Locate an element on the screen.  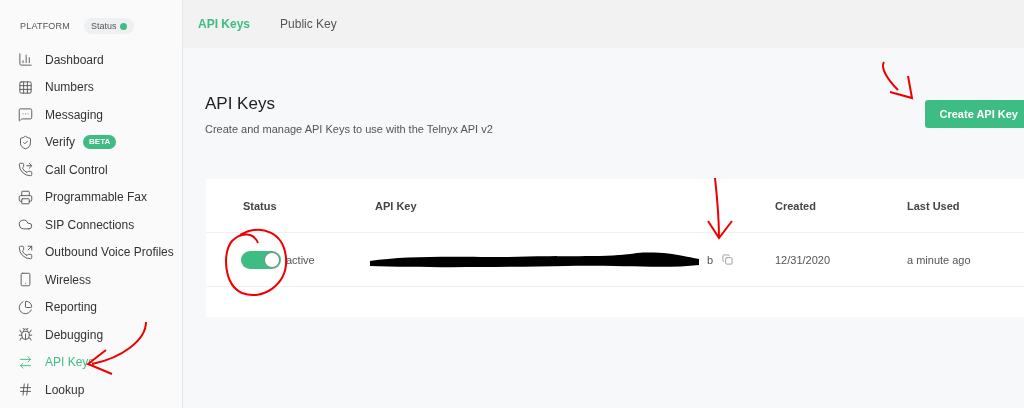
sidebar-item: Lookup is located at coordinates (91, 390).